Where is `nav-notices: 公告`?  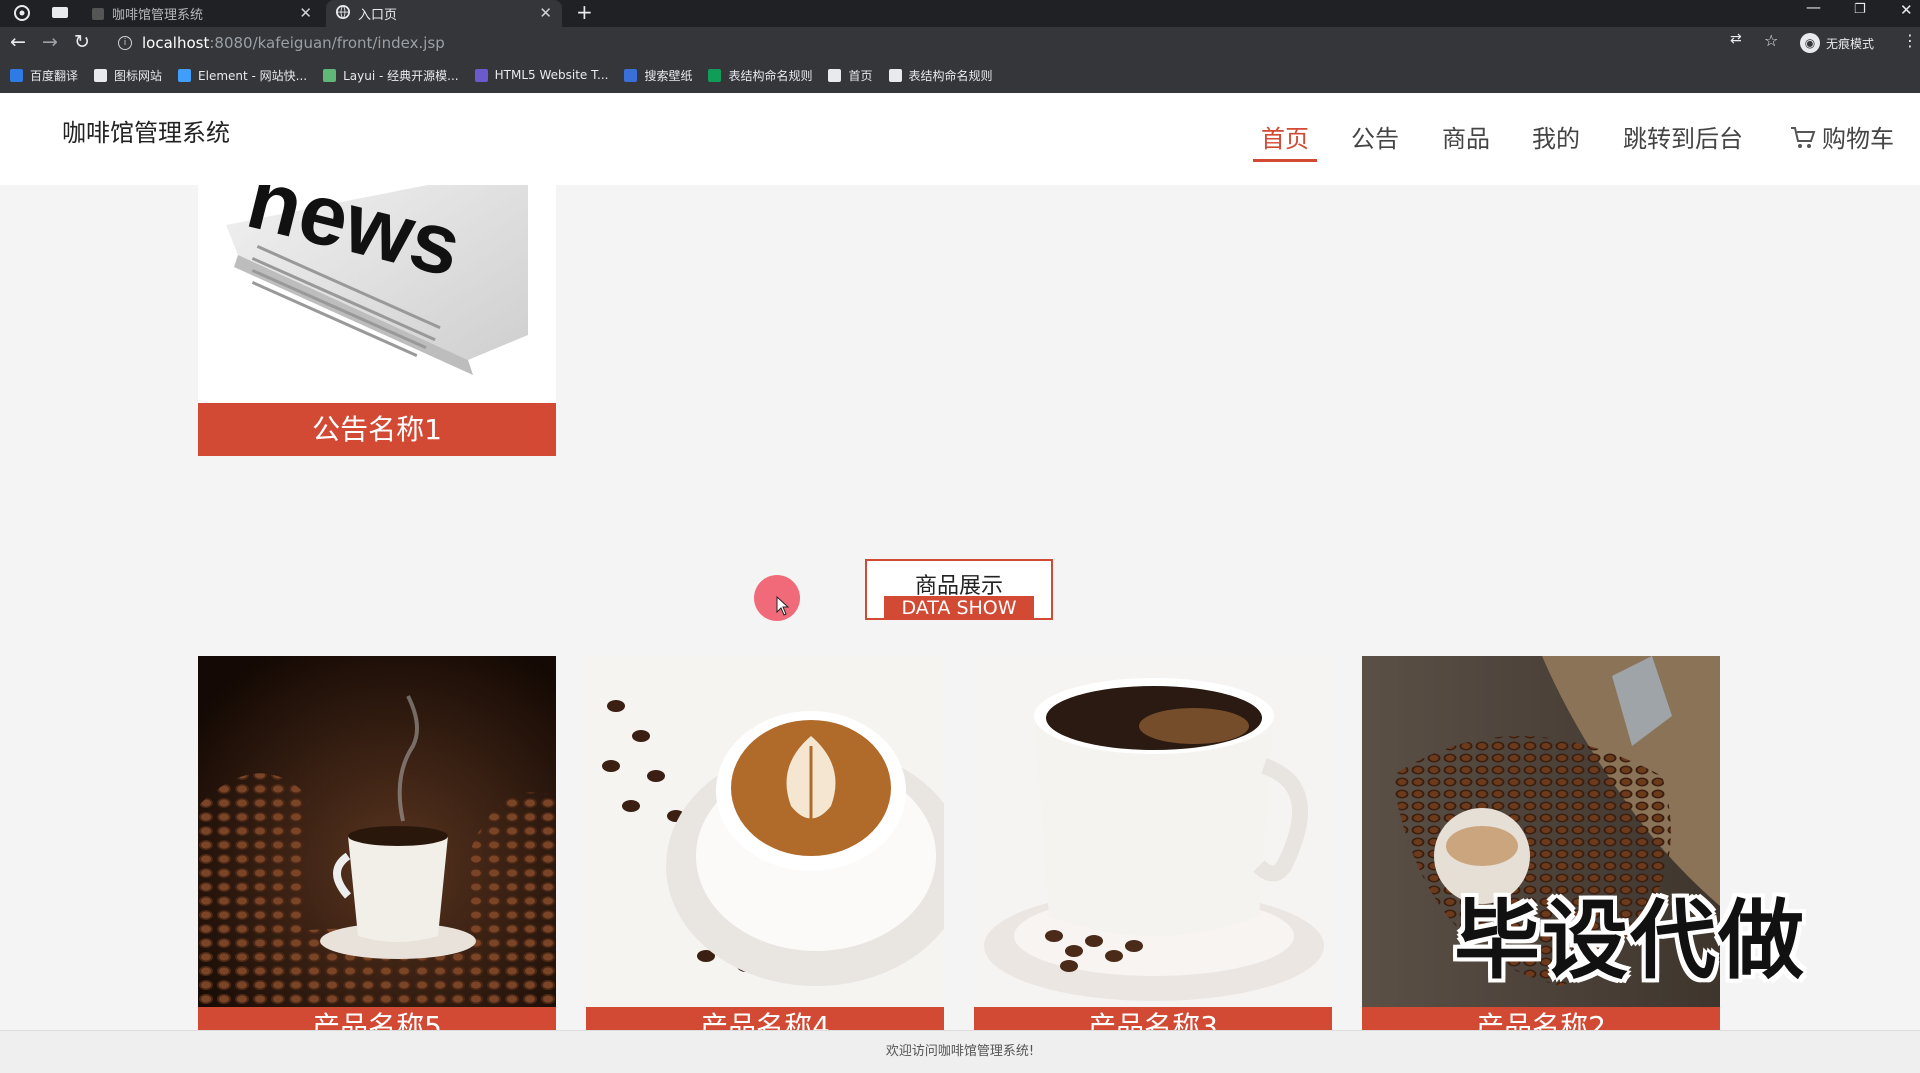
nav-notices: 公告 is located at coordinates (1375, 136).